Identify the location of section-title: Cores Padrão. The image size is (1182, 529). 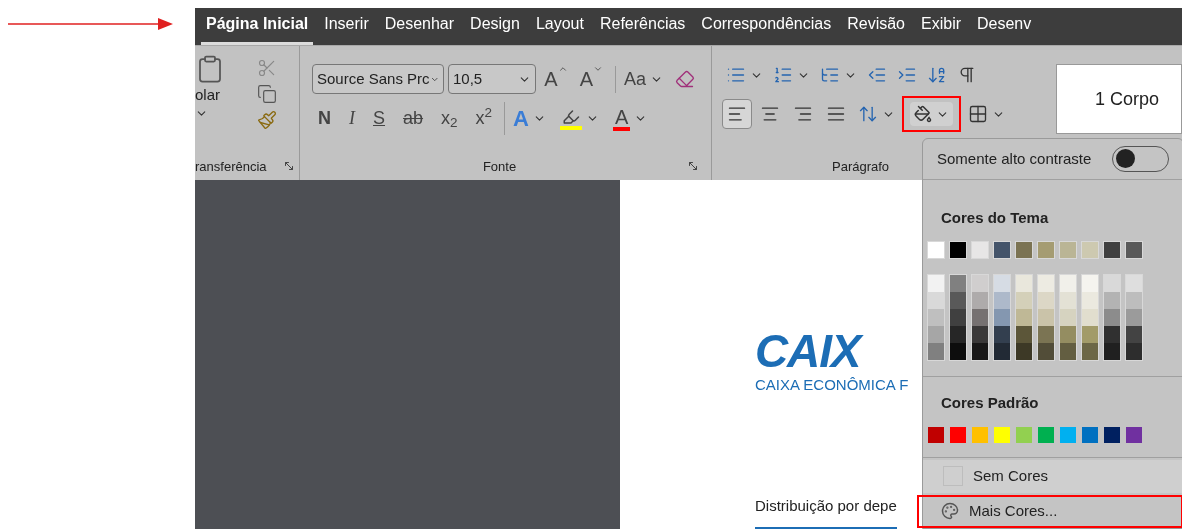
(990, 402).